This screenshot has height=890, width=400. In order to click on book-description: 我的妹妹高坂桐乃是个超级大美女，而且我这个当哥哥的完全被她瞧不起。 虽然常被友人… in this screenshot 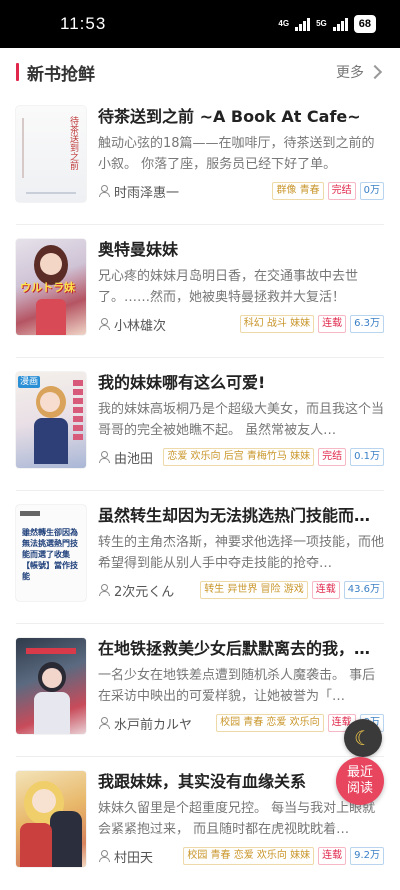, I will do `click(241, 420)`.